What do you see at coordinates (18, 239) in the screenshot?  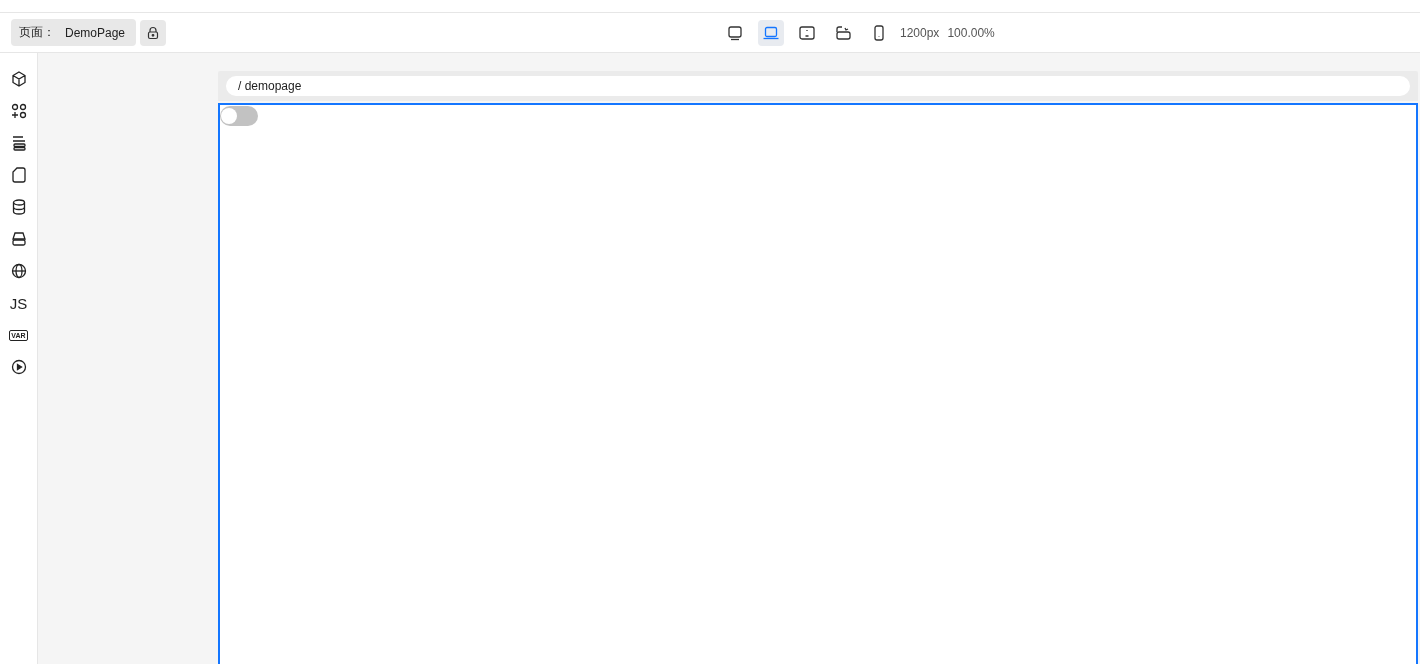 I see `storage-icon` at bounding box center [18, 239].